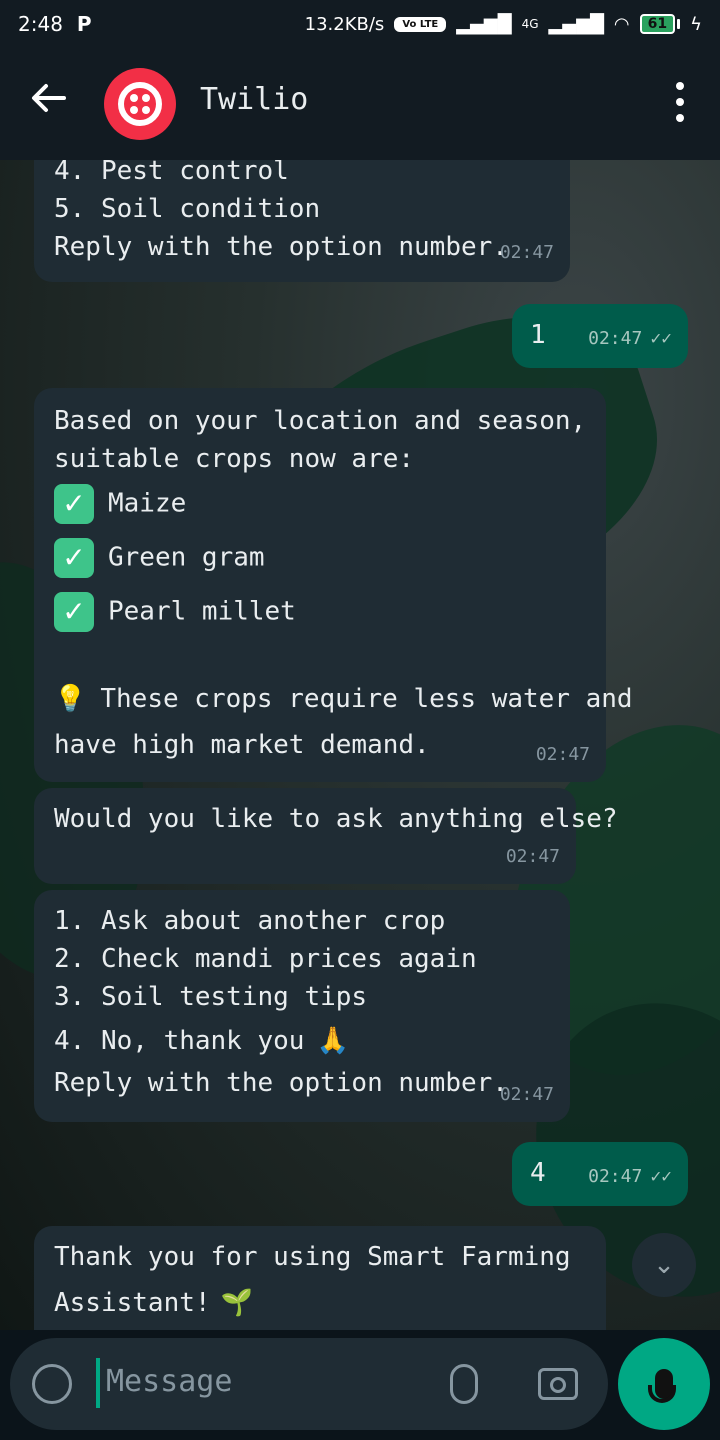  Describe the element at coordinates (70, 699) in the screenshot. I see `lightbulb-icon: 💡` at that location.